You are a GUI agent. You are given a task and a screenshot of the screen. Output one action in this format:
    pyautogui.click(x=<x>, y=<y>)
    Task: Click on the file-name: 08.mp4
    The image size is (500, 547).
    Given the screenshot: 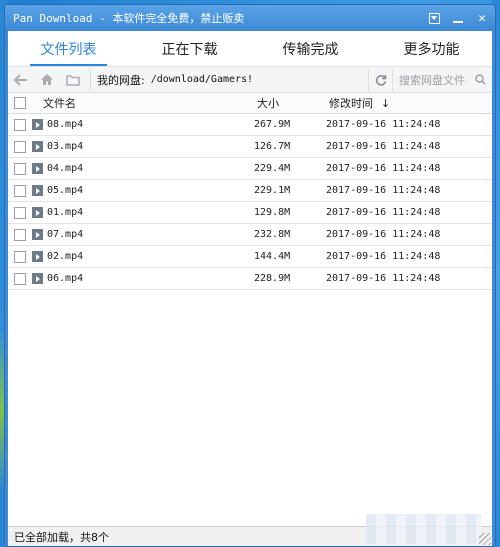 What is the action you would take?
    pyautogui.click(x=65, y=124)
    